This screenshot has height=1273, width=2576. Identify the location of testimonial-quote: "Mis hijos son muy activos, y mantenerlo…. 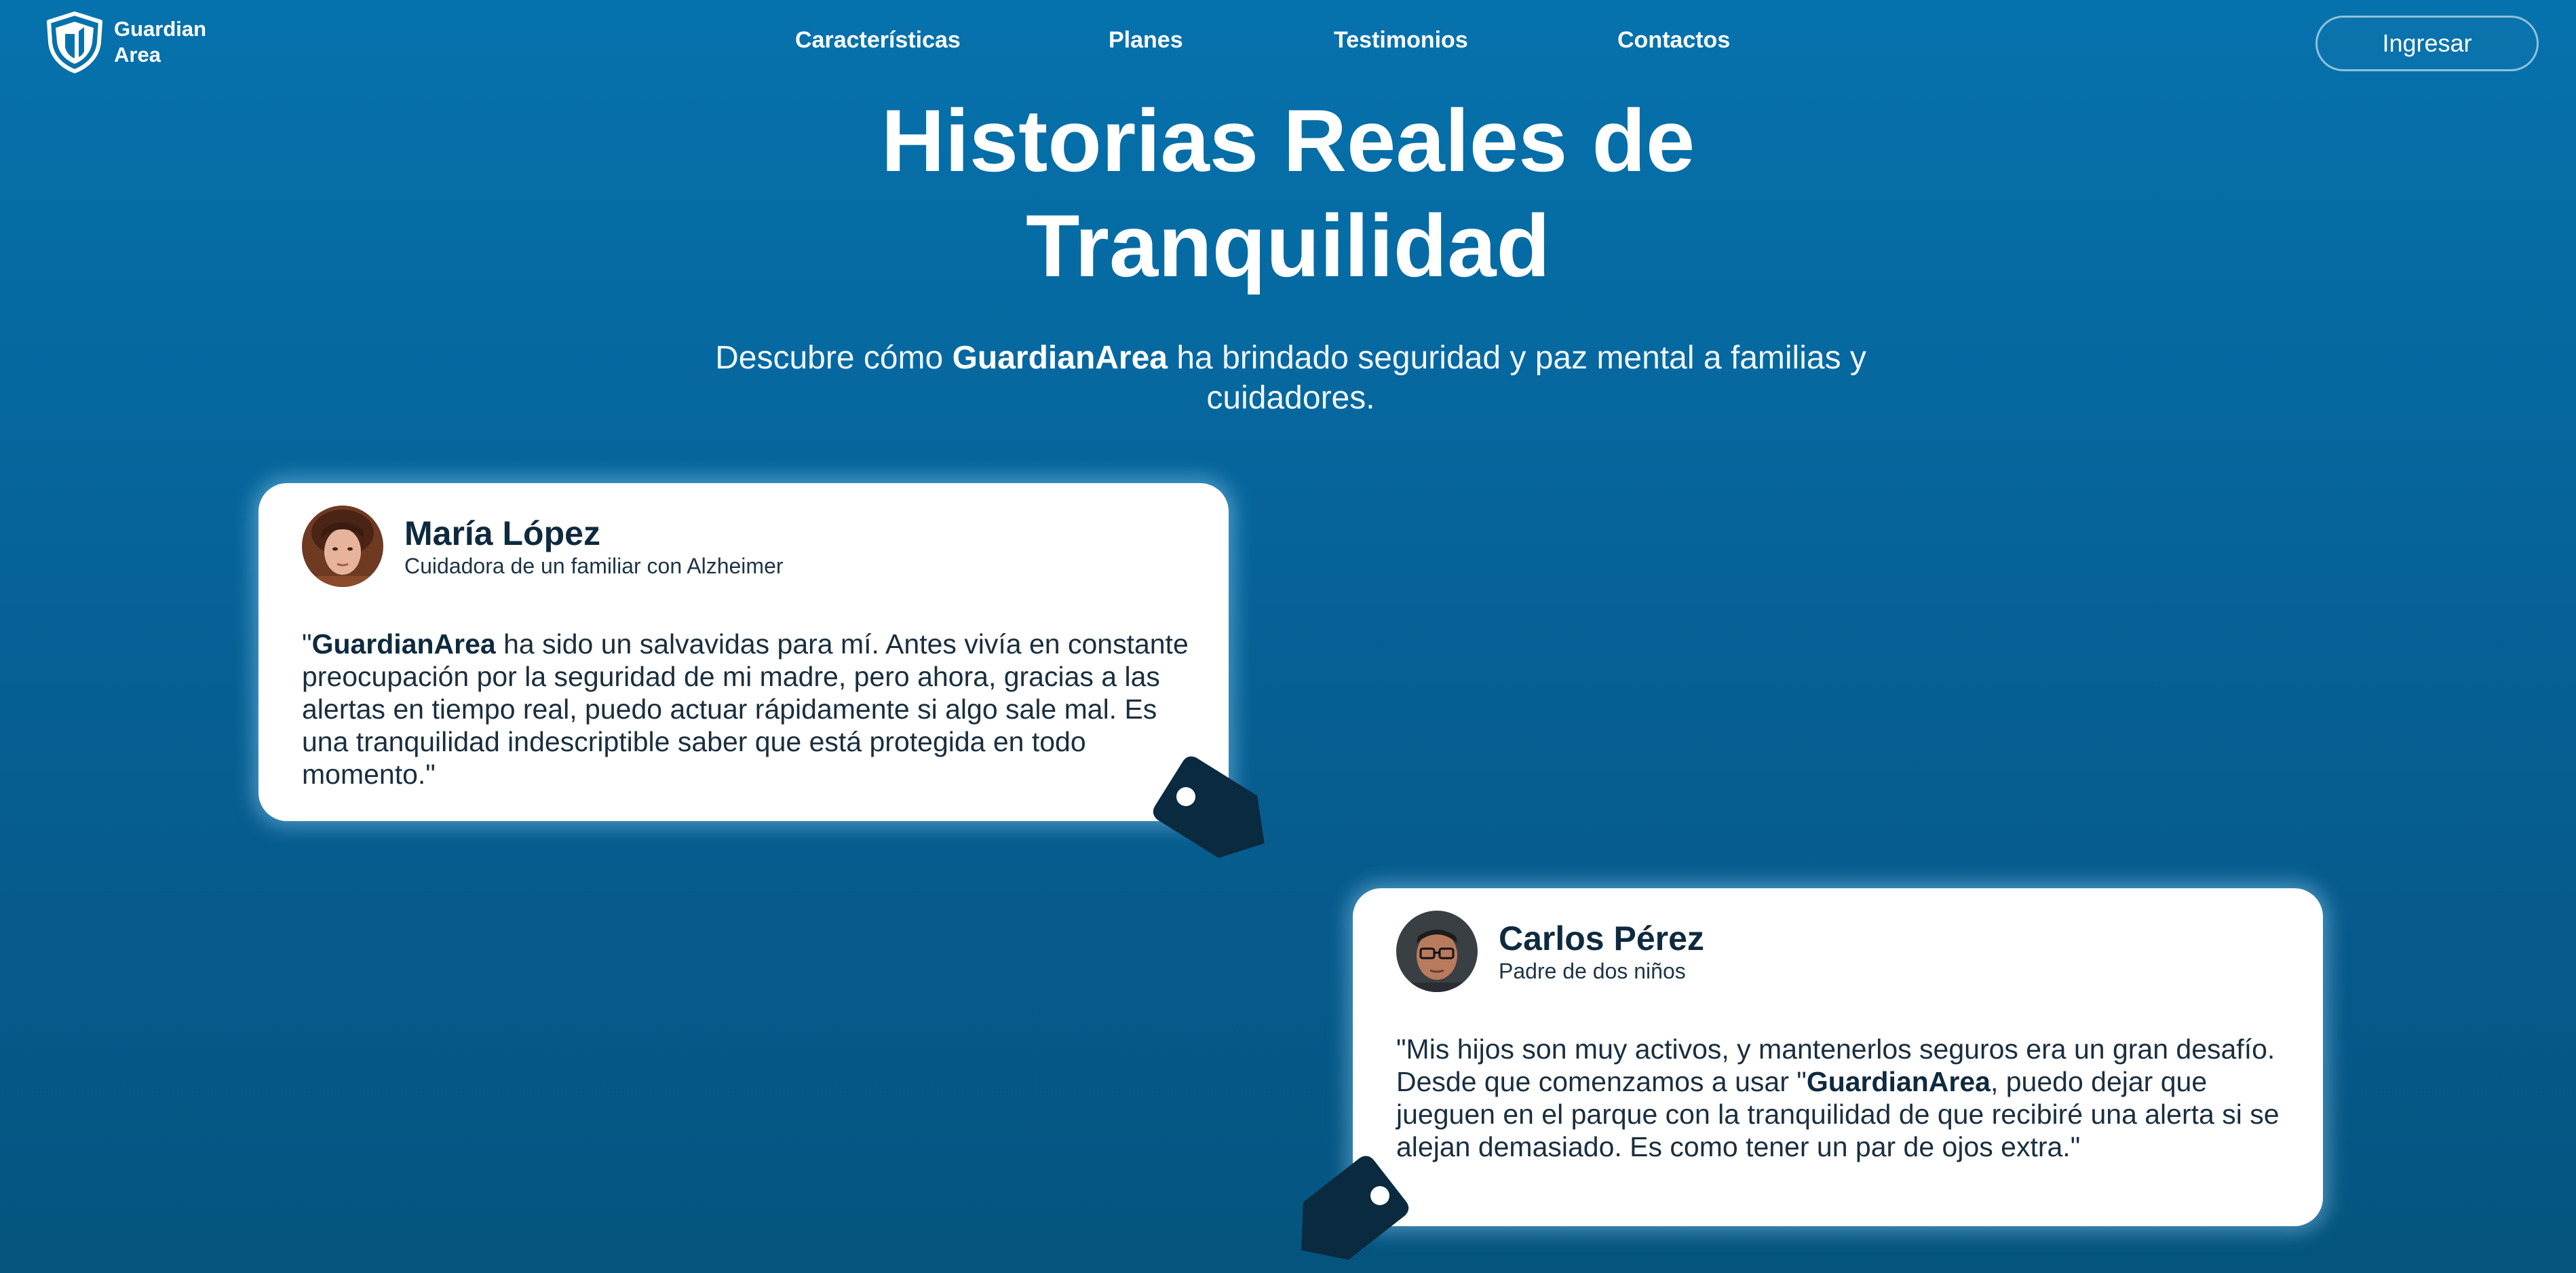
(1844, 1098).